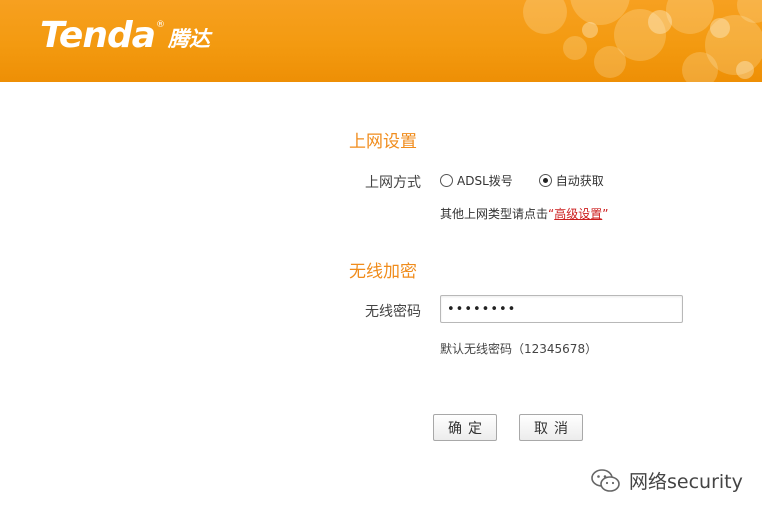 This screenshot has width=762, height=516. I want to click on internet-settings-title: 上网设置, so click(383, 142).